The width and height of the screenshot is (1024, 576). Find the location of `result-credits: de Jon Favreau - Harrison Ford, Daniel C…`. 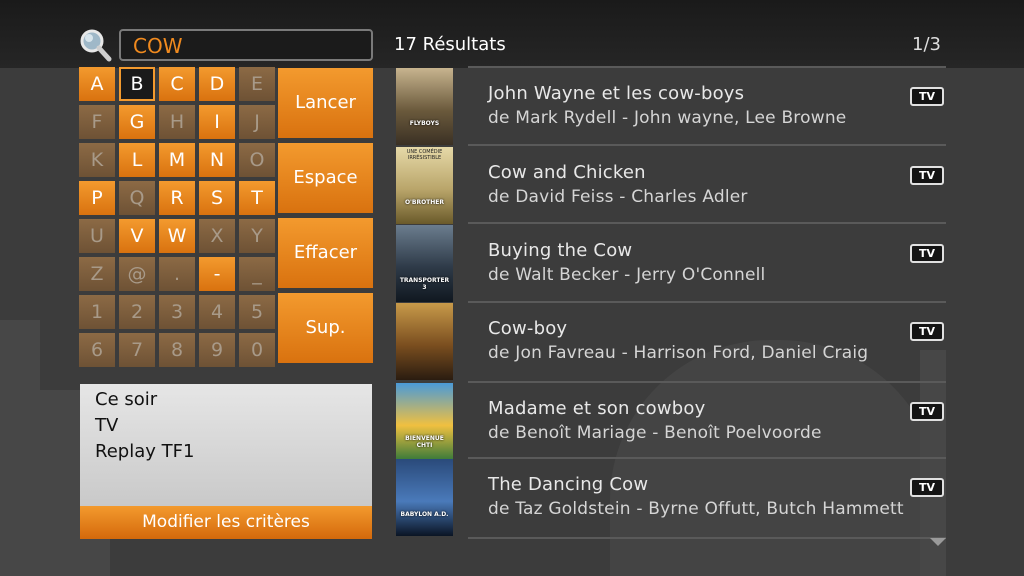

result-credits: de Jon Favreau - Harrison Ford, Daniel C… is located at coordinates (678, 353).